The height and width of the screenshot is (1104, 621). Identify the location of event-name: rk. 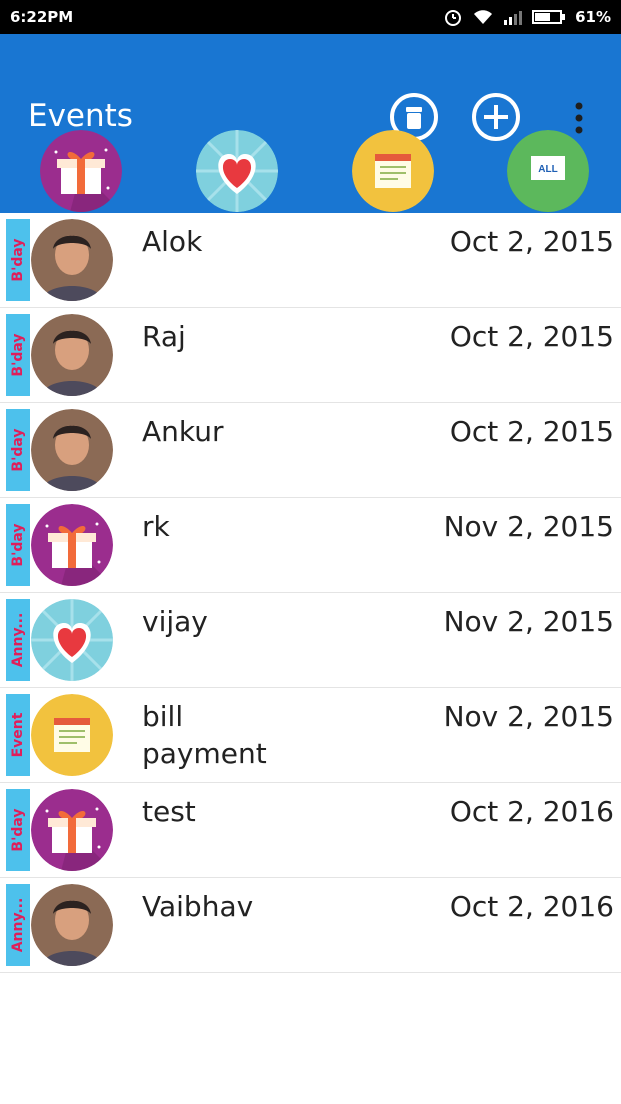
(156, 526).